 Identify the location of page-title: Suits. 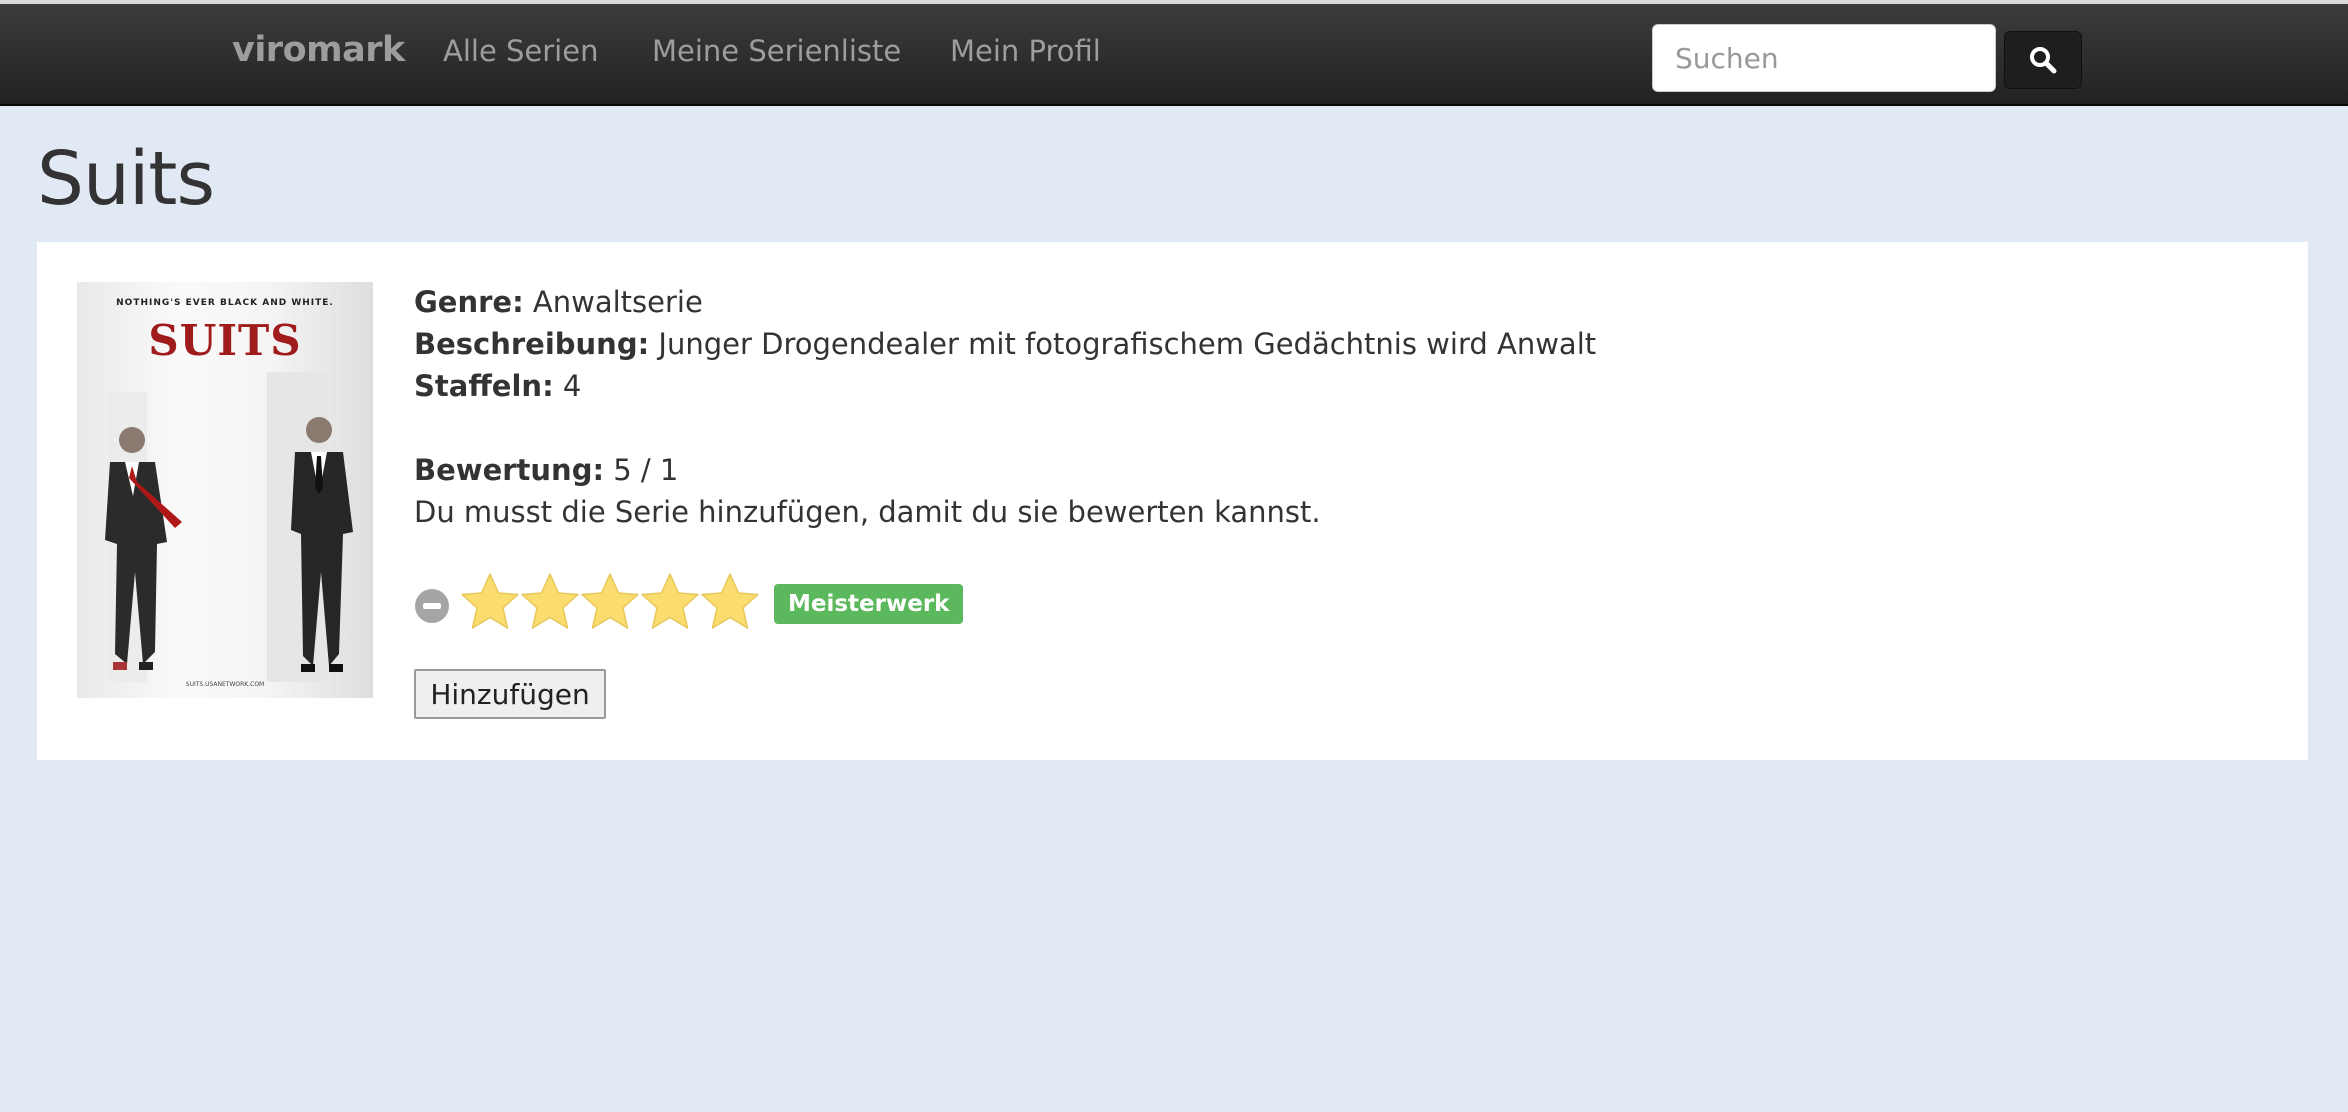
(126, 179).